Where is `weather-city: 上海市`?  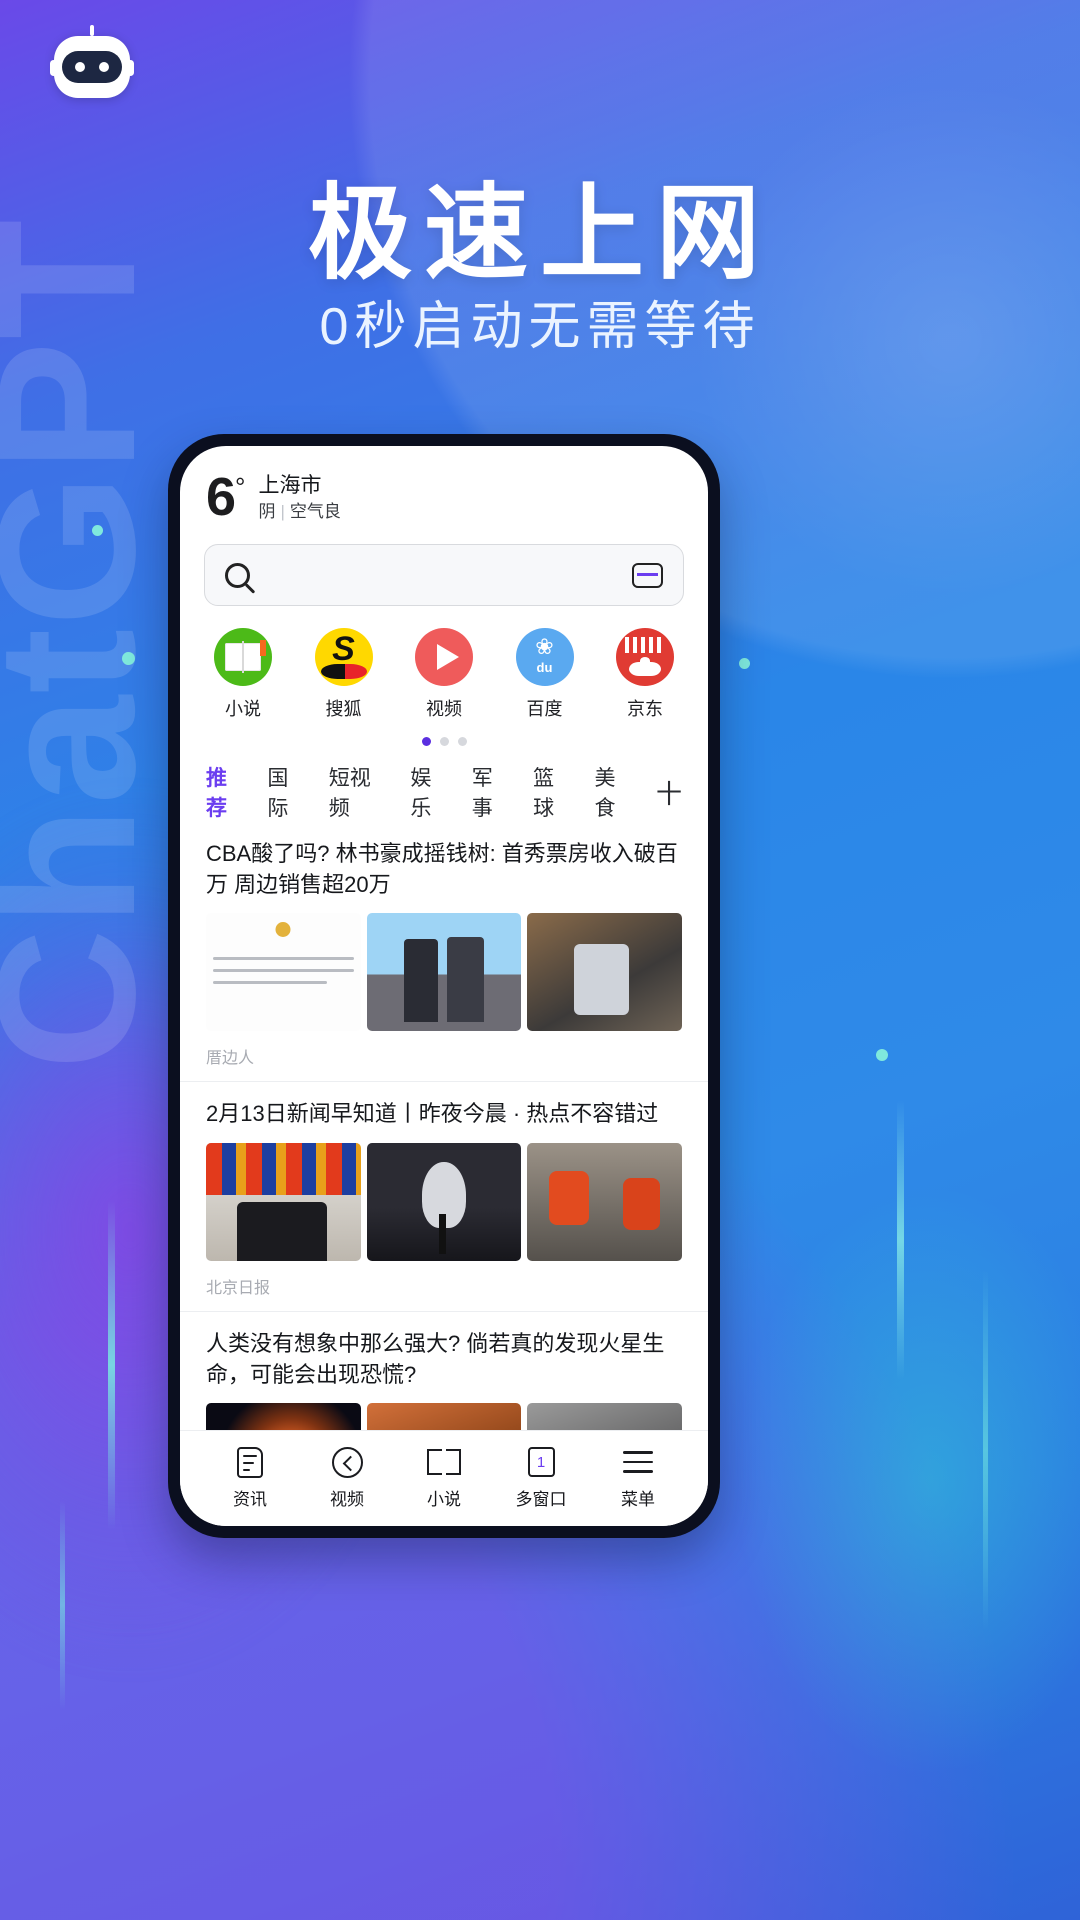
weather-city: 上海市 is located at coordinates (290, 485).